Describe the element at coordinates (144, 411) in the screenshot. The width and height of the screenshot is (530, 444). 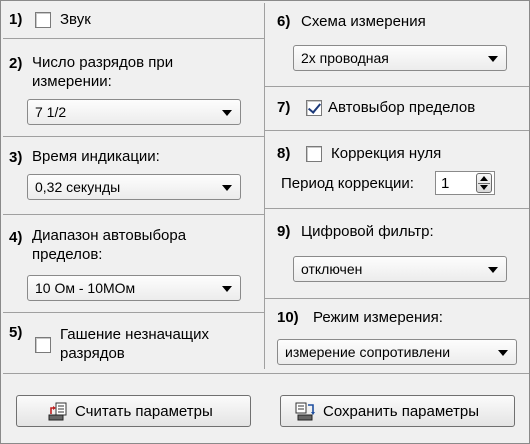
I see `read-params-label: Считать параметры` at that location.